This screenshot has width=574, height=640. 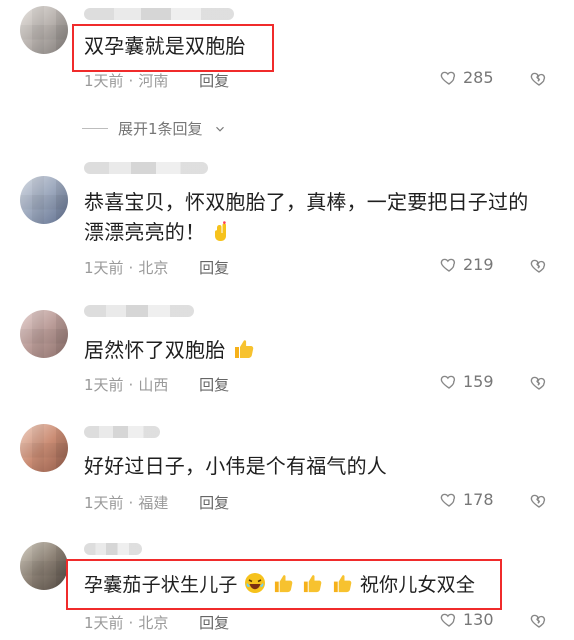 What do you see at coordinates (255, 587) in the screenshot?
I see `laughing-emoji-icon` at bounding box center [255, 587].